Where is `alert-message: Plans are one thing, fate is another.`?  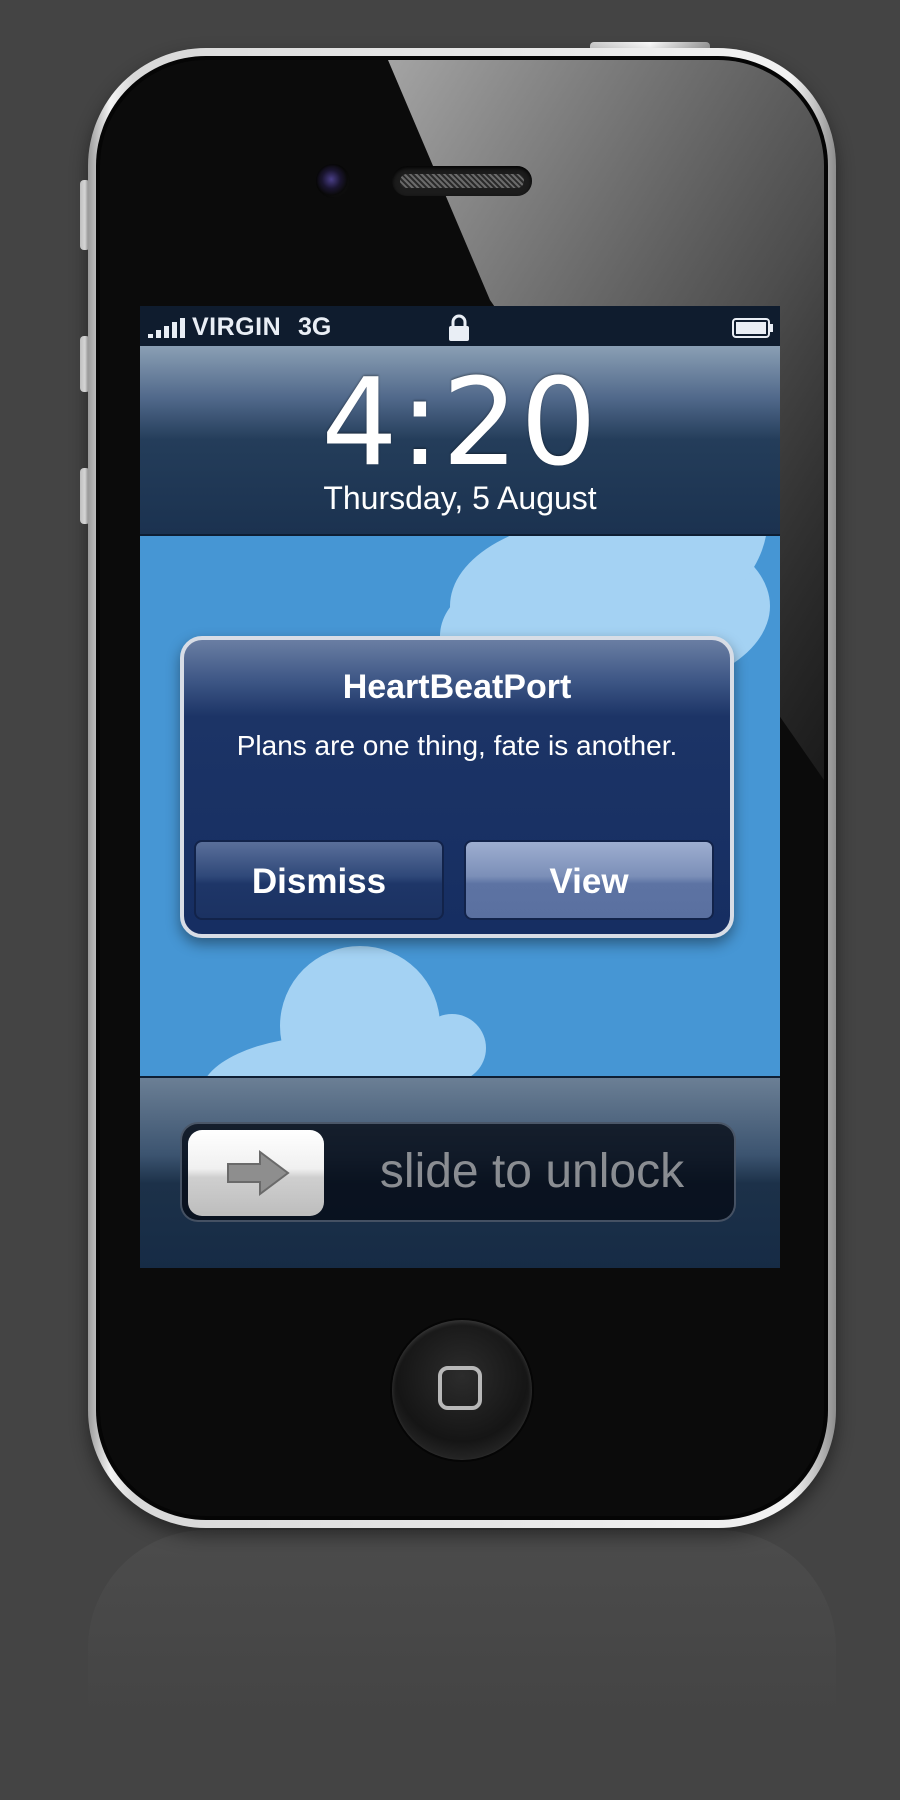 alert-message: Plans are one thing, fate is another. is located at coordinates (457, 745).